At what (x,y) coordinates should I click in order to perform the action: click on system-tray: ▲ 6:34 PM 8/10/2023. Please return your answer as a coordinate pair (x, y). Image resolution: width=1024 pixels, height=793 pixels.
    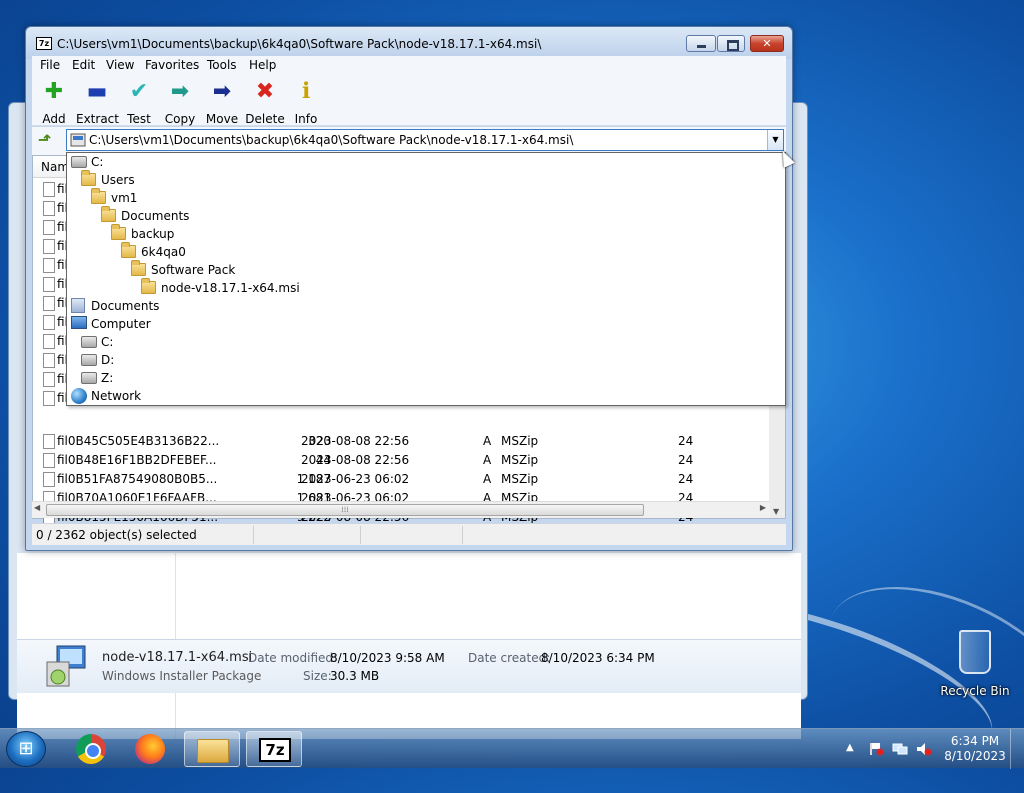
    Looking at the image, I should click on (930, 749).